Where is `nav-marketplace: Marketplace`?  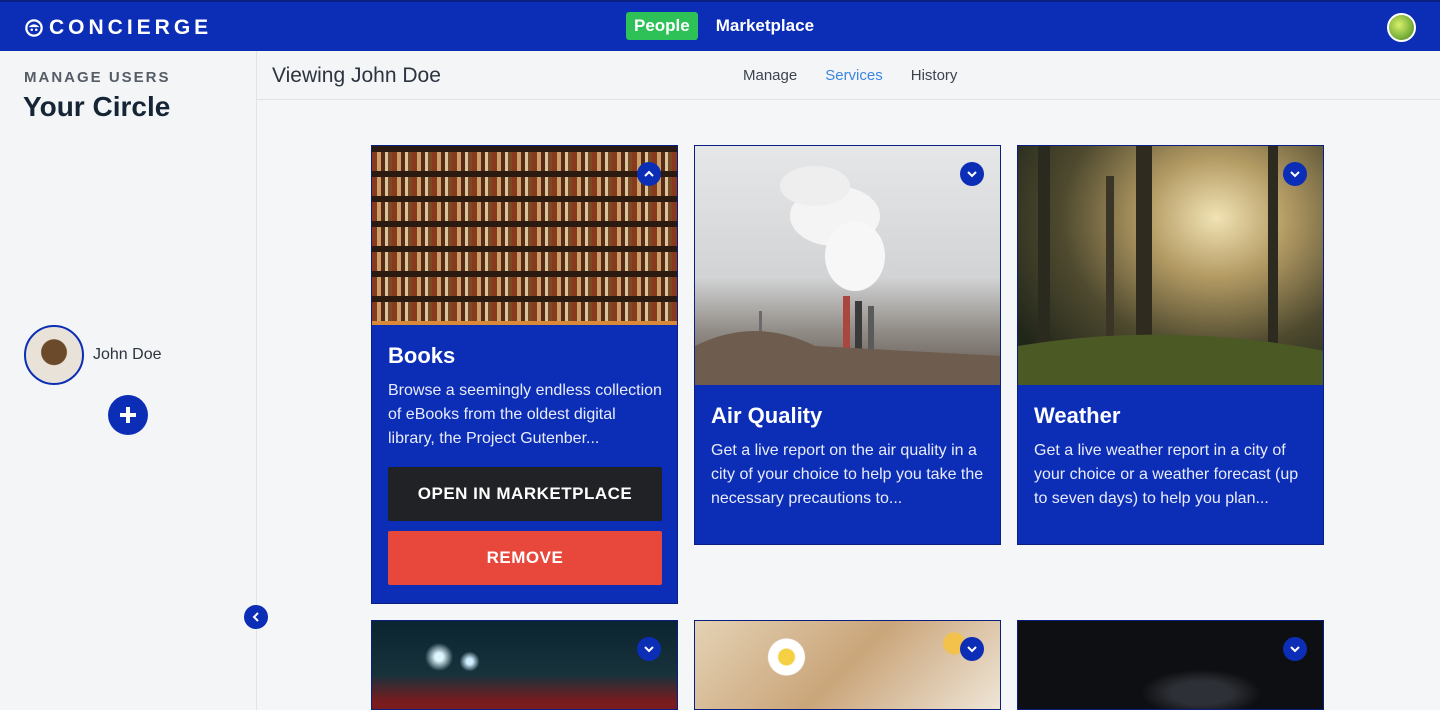
nav-marketplace: Marketplace is located at coordinates (765, 26).